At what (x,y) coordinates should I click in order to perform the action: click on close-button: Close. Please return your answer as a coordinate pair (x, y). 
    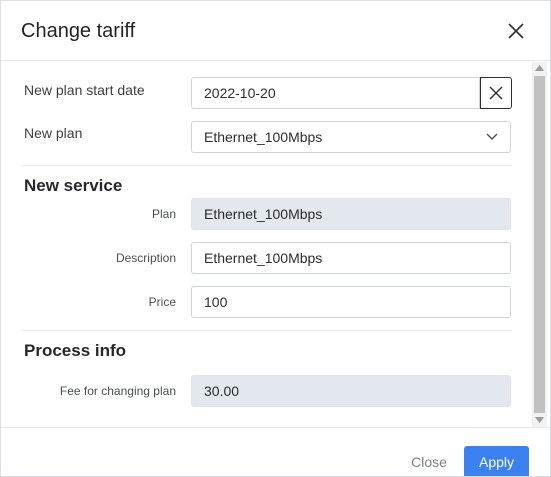
    Looking at the image, I should click on (429, 461).